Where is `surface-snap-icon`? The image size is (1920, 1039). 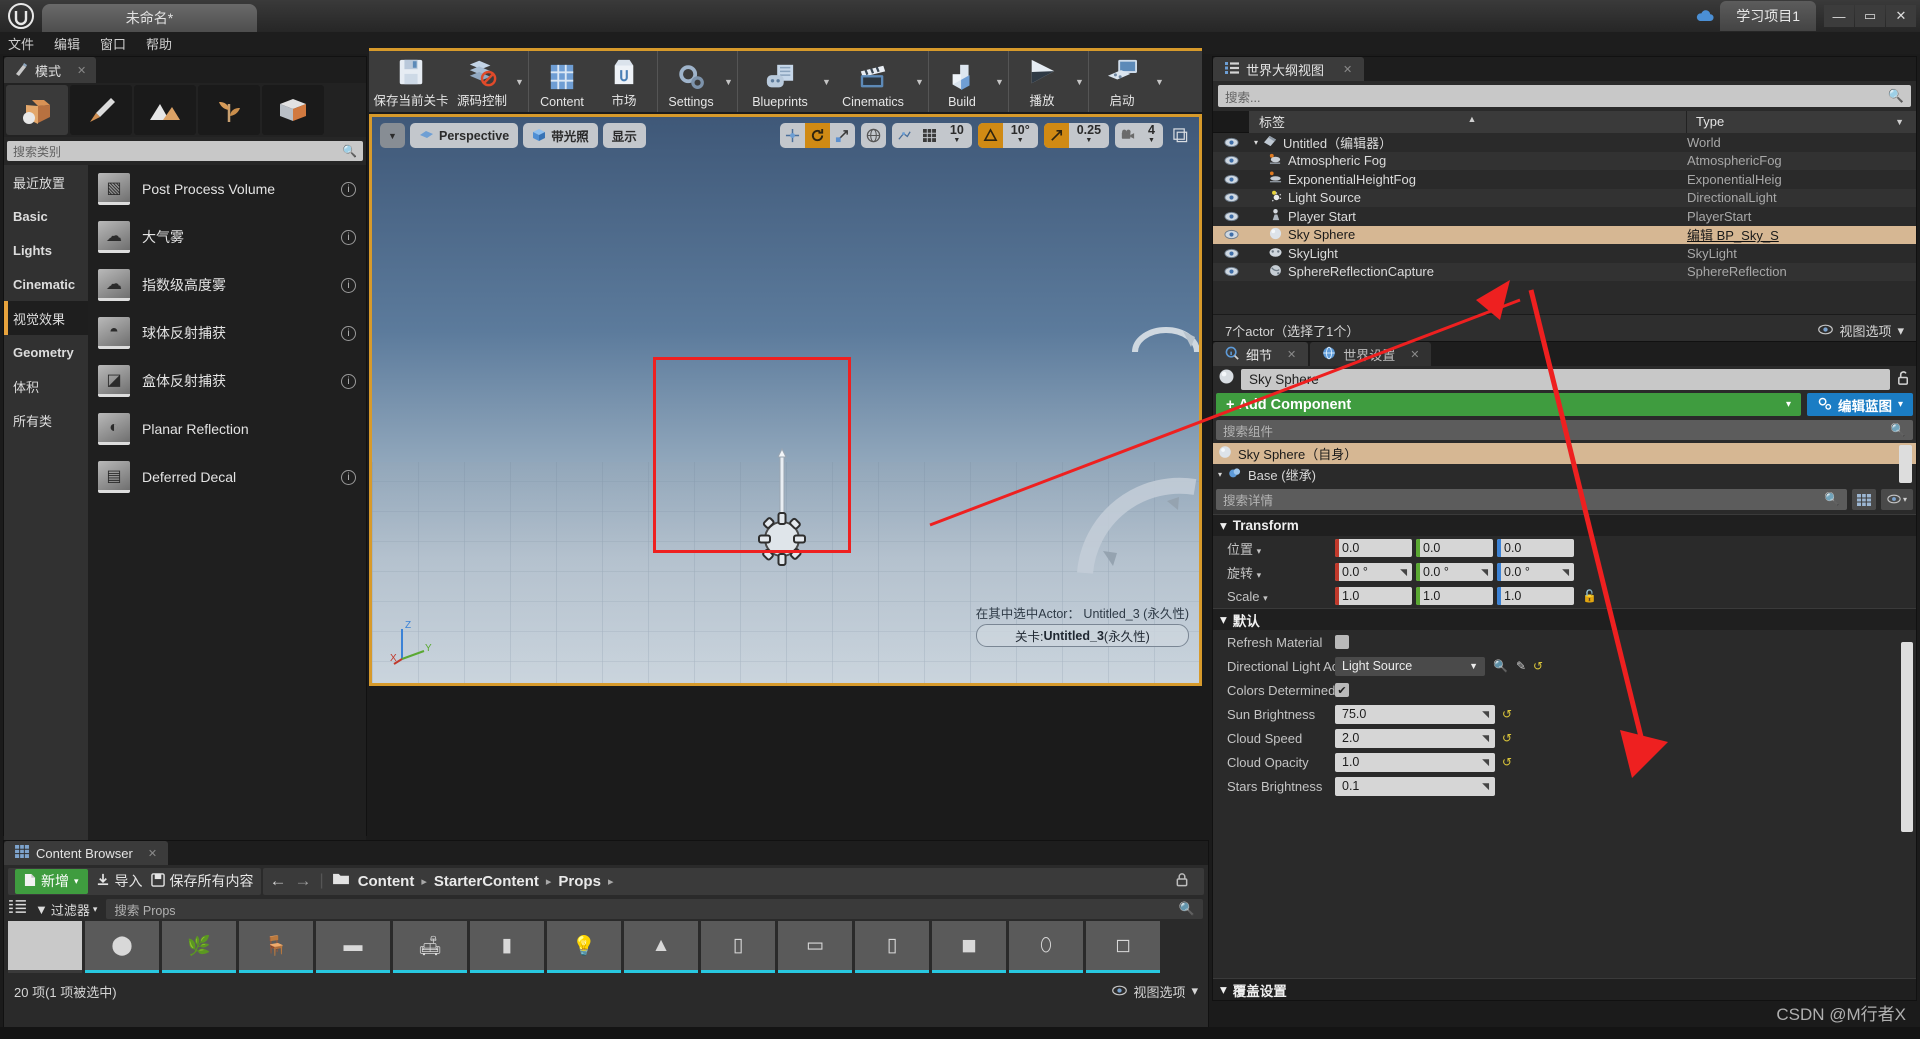
surface-snap-icon is located at coordinates (904, 135).